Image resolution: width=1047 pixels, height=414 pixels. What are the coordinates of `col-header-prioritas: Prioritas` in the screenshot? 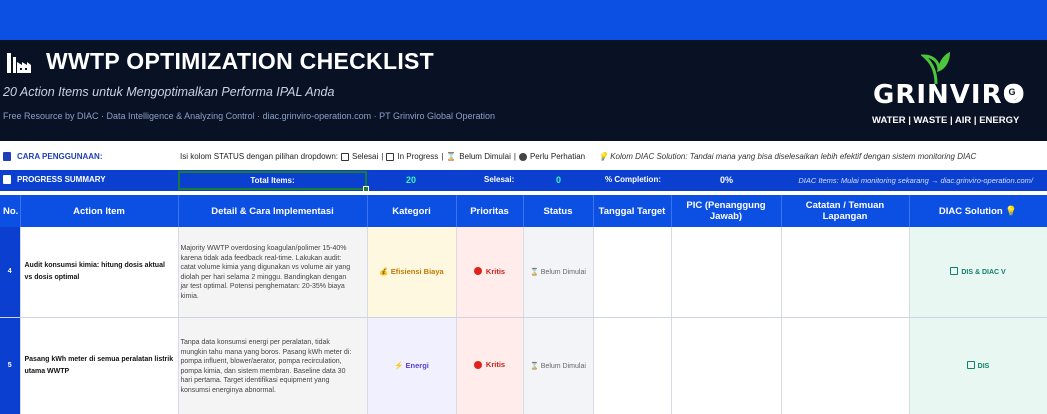 It's located at (490, 211).